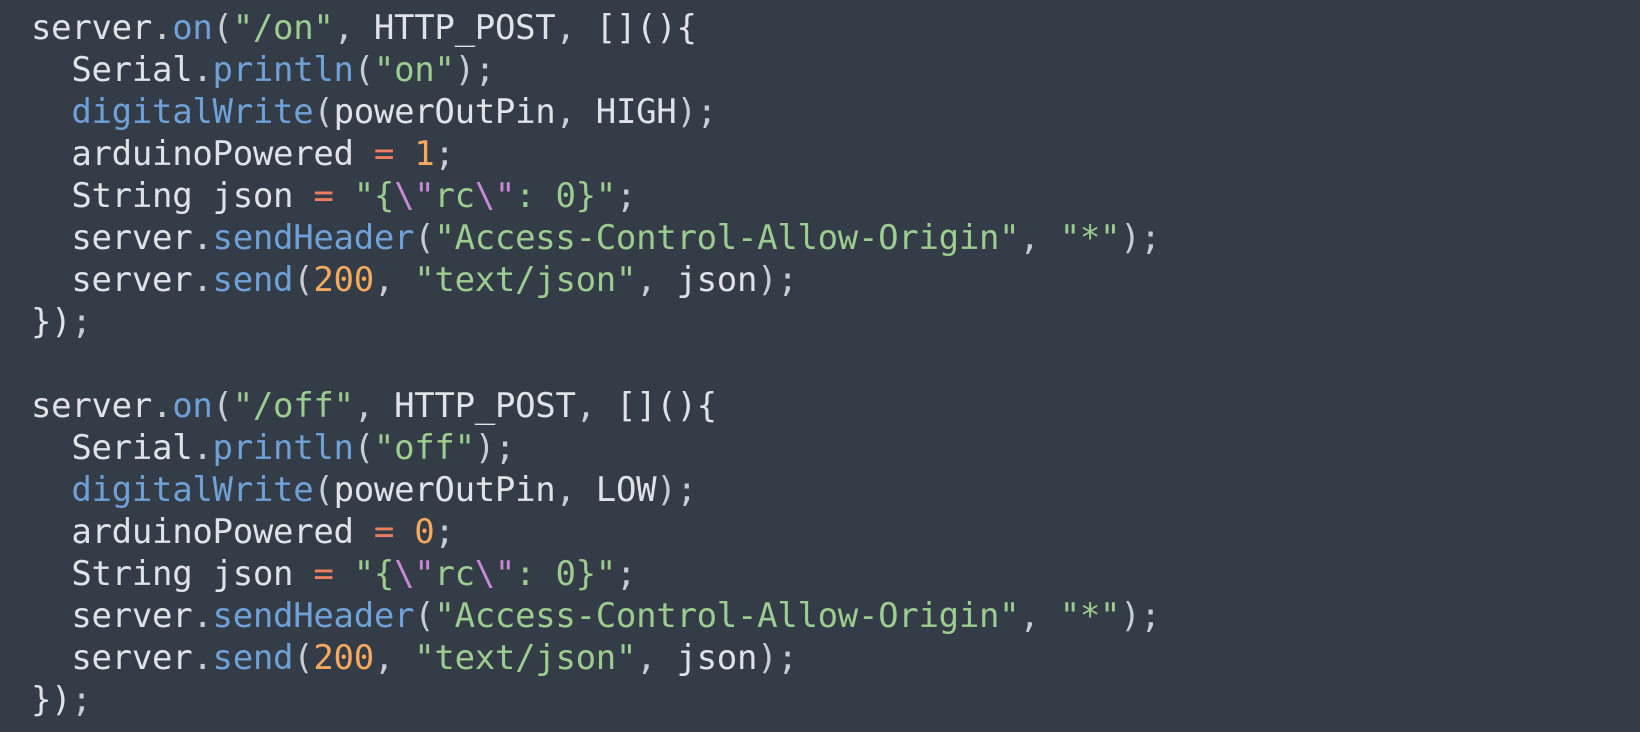 The image size is (1640, 732). I want to click on code-token: send, so click(253, 658).